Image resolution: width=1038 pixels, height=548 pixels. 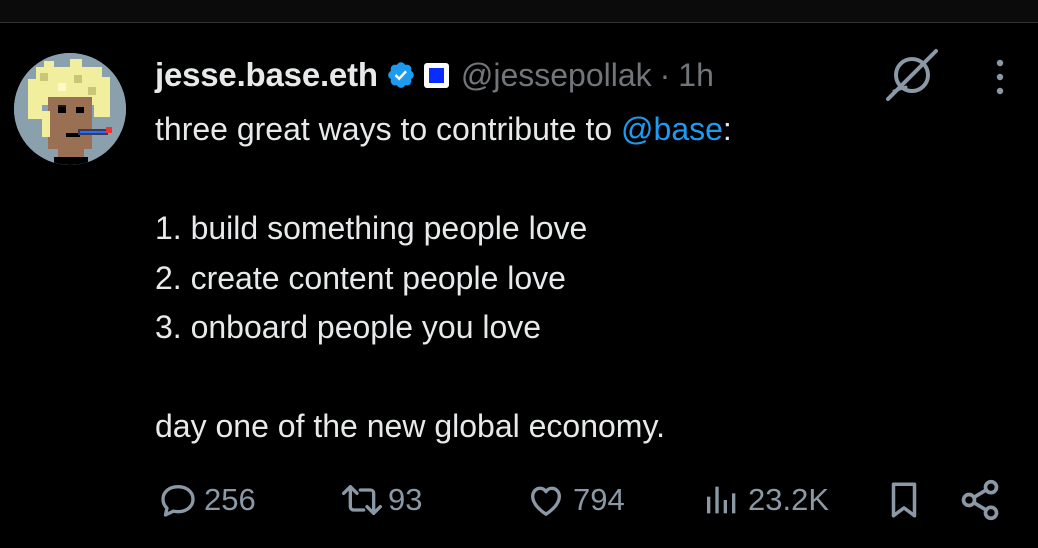 I want to click on share-button, so click(x=980, y=500).